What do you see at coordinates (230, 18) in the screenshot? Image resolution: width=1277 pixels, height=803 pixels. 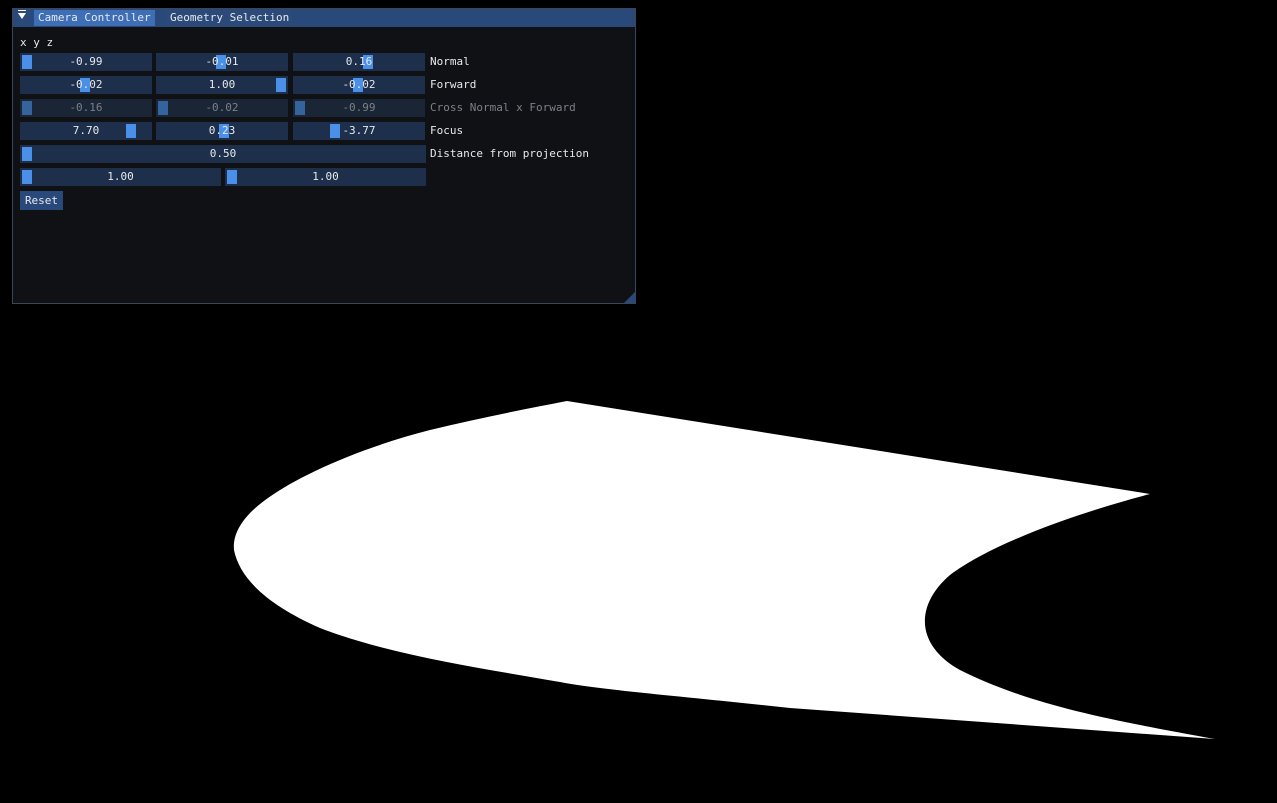 I see `tab-geometry-selection: Geometry Selection` at bounding box center [230, 18].